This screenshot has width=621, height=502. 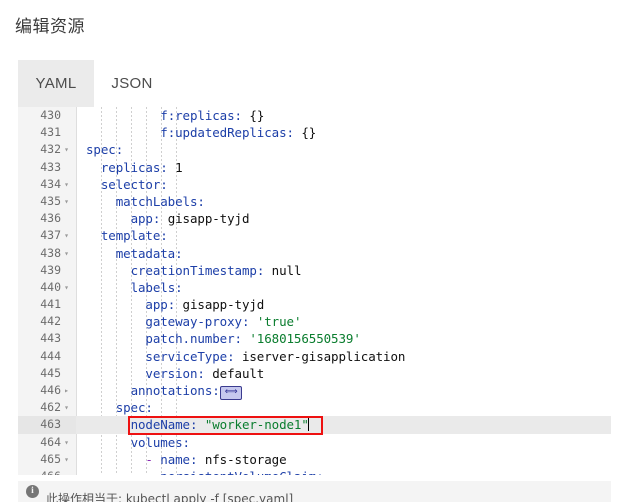 What do you see at coordinates (343, 338) in the screenshot?
I see `code-line-text: patch.number: '1680156550539'` at bounding box center [343, 338].